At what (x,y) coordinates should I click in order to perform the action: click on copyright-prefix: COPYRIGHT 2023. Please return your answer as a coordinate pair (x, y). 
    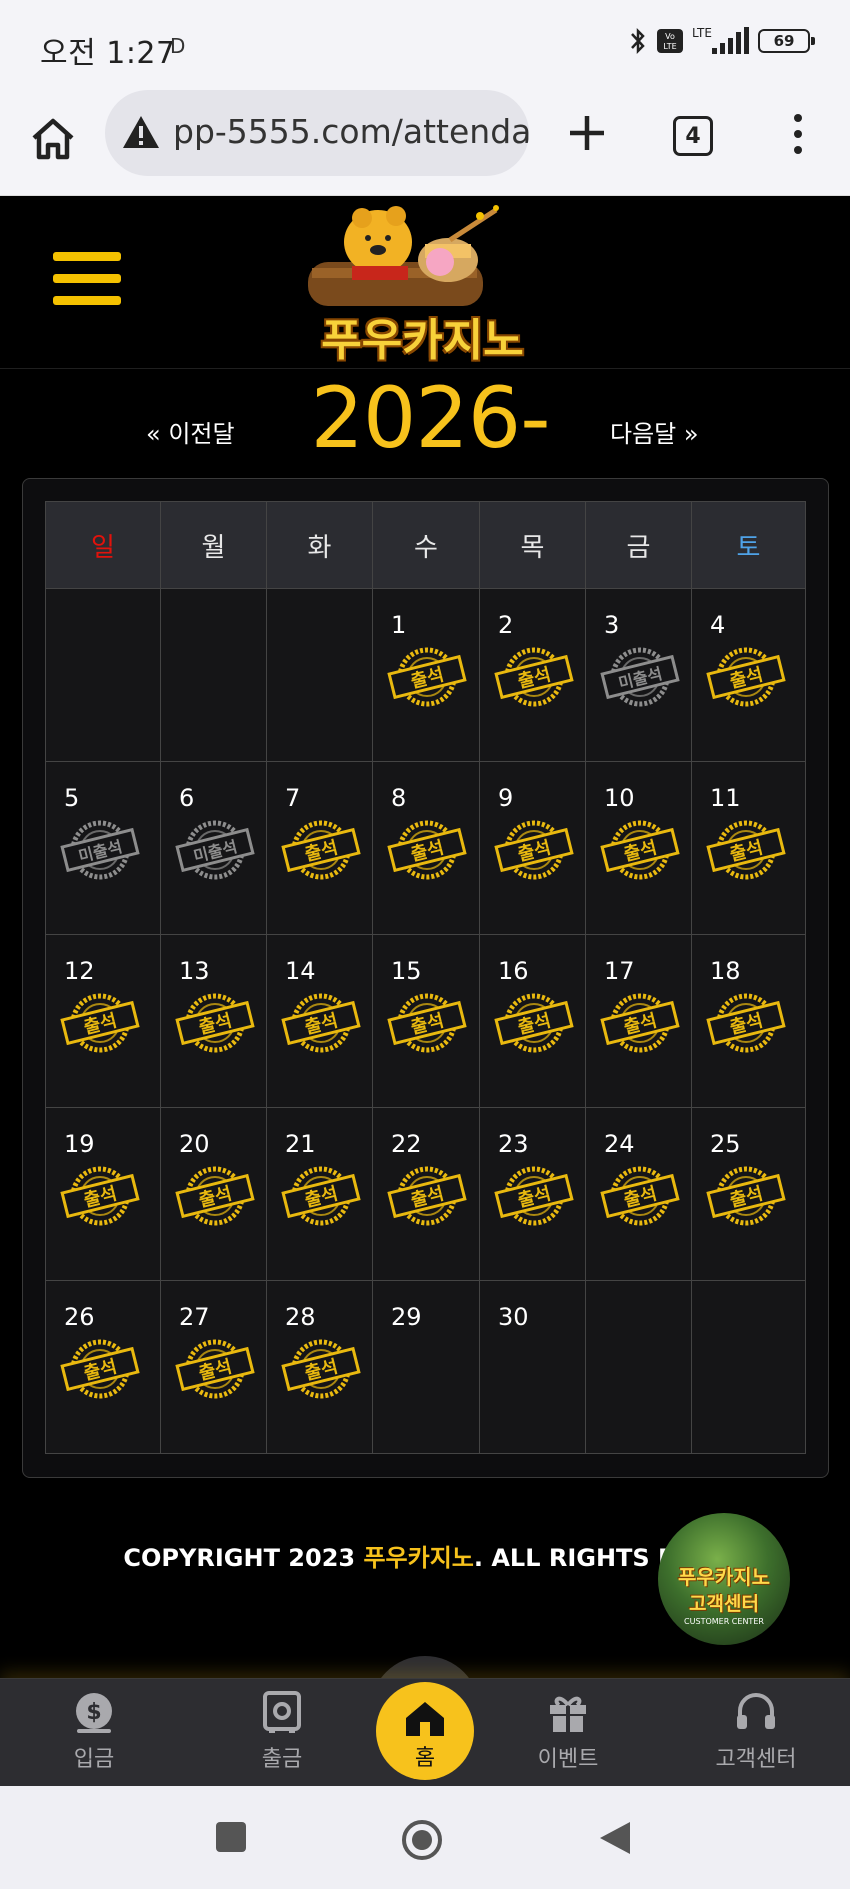
    Looking at the image, I should click on (243, 1558).